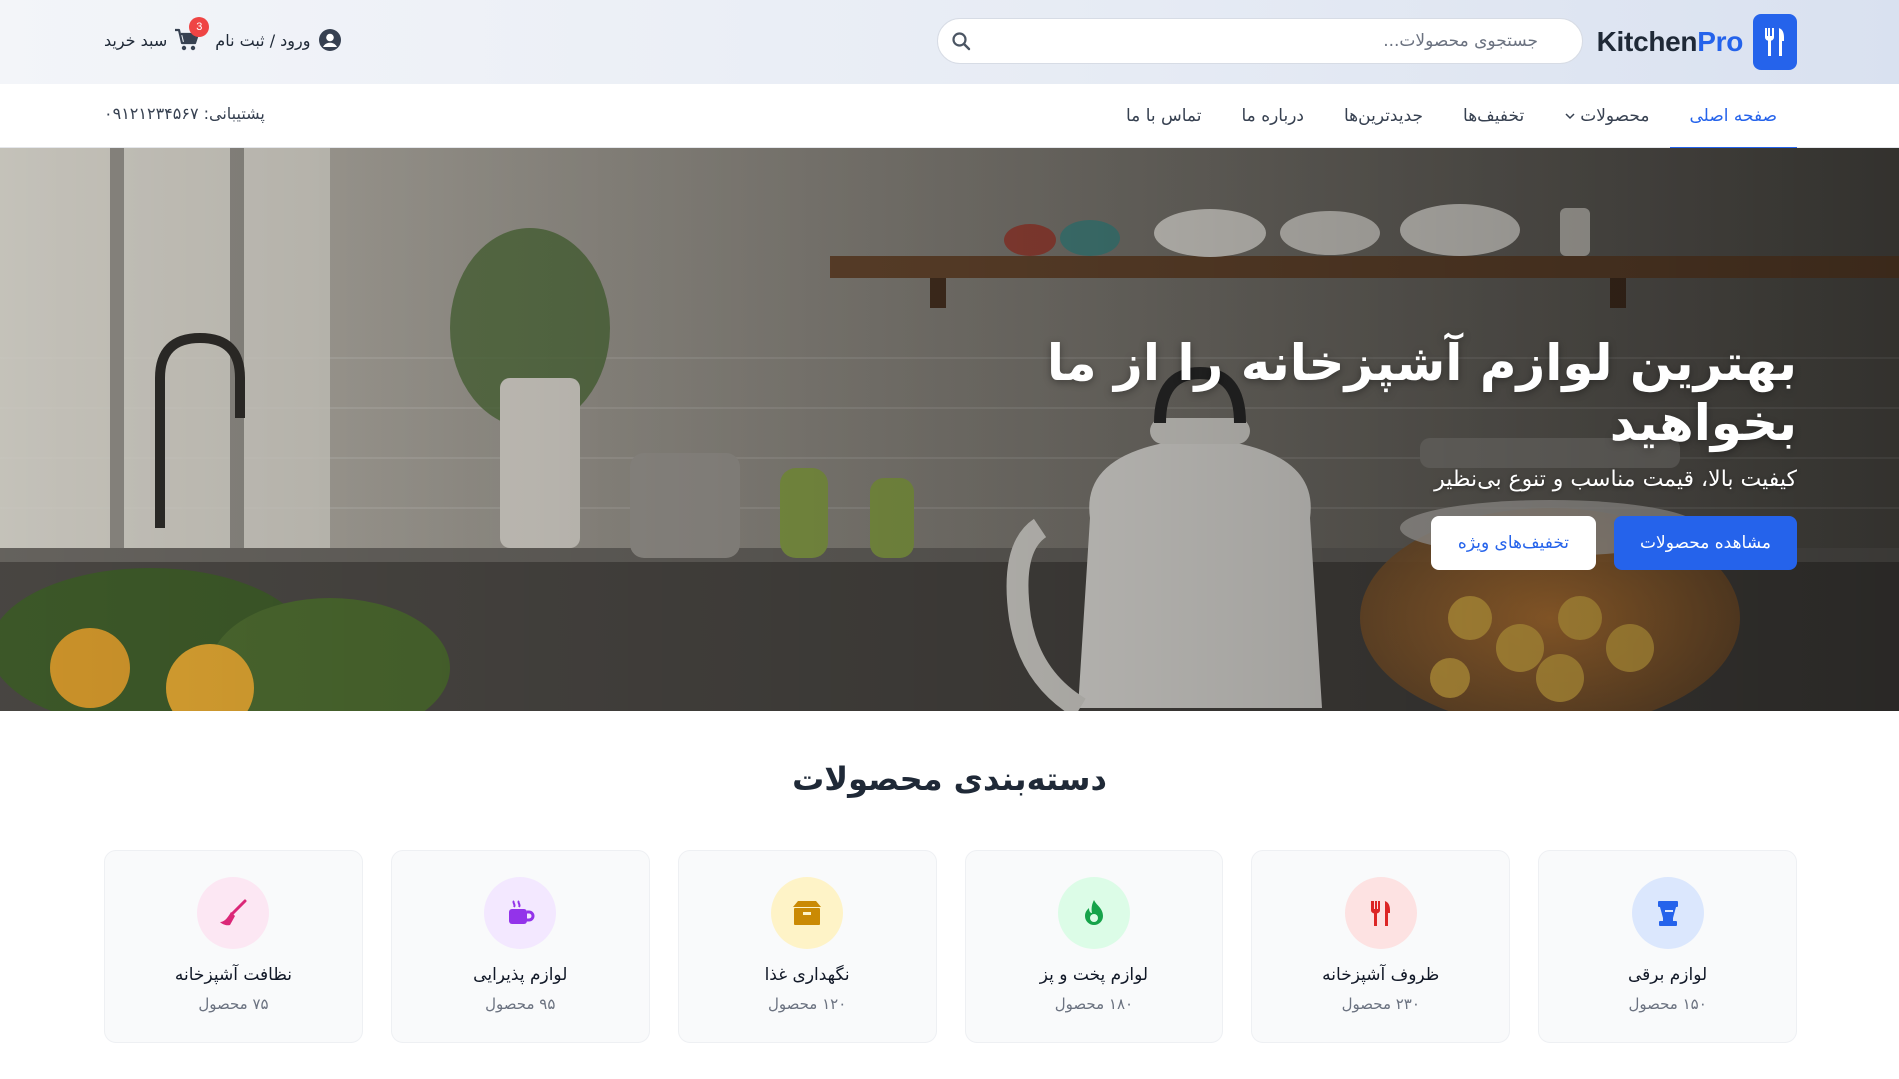 The width and height of the screenshot is (1899, 1079). I want to click on brand-name: KitchenPro, so click(1670, 42).